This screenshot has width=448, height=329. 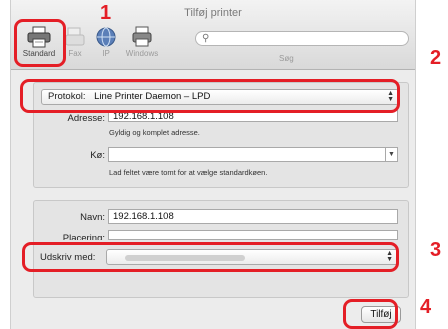 I want to click on toolbar-button-ip: IP, so click(x=106, y=42).